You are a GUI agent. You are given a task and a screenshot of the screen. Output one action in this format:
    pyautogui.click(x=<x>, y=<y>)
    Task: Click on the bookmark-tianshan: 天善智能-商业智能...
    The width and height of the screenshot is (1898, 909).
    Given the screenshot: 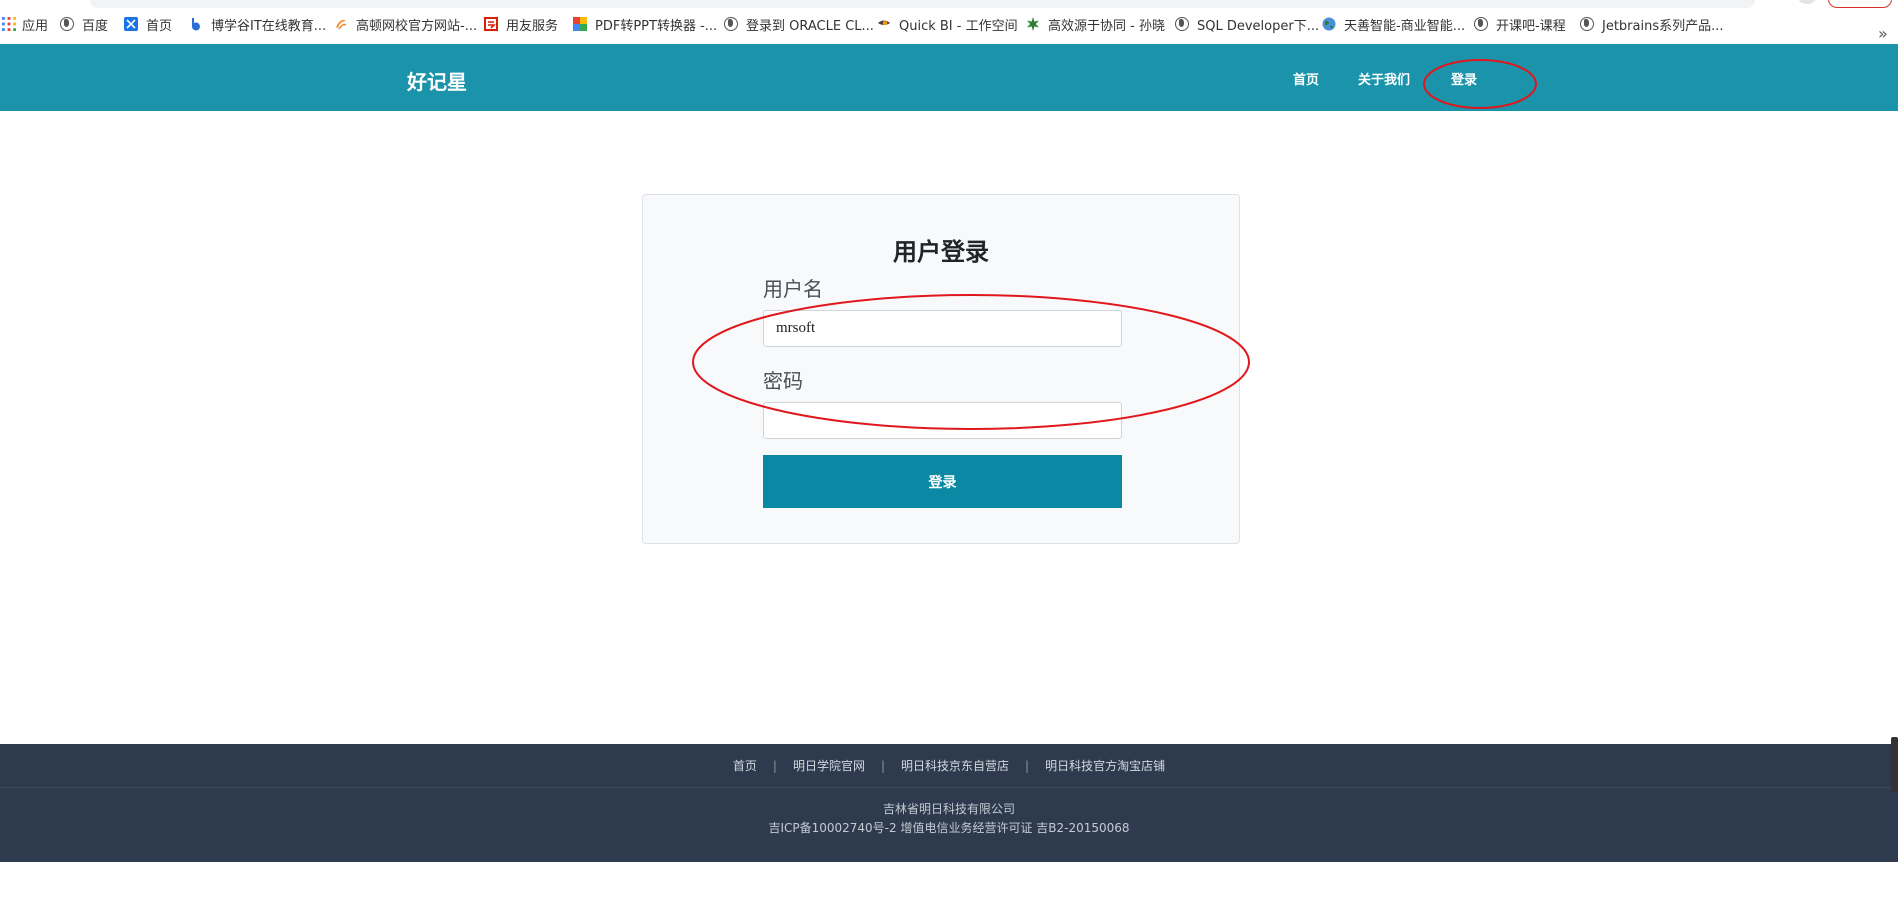 What is the action you would take?
    pyautogui.click(x=1393, y=24)
    